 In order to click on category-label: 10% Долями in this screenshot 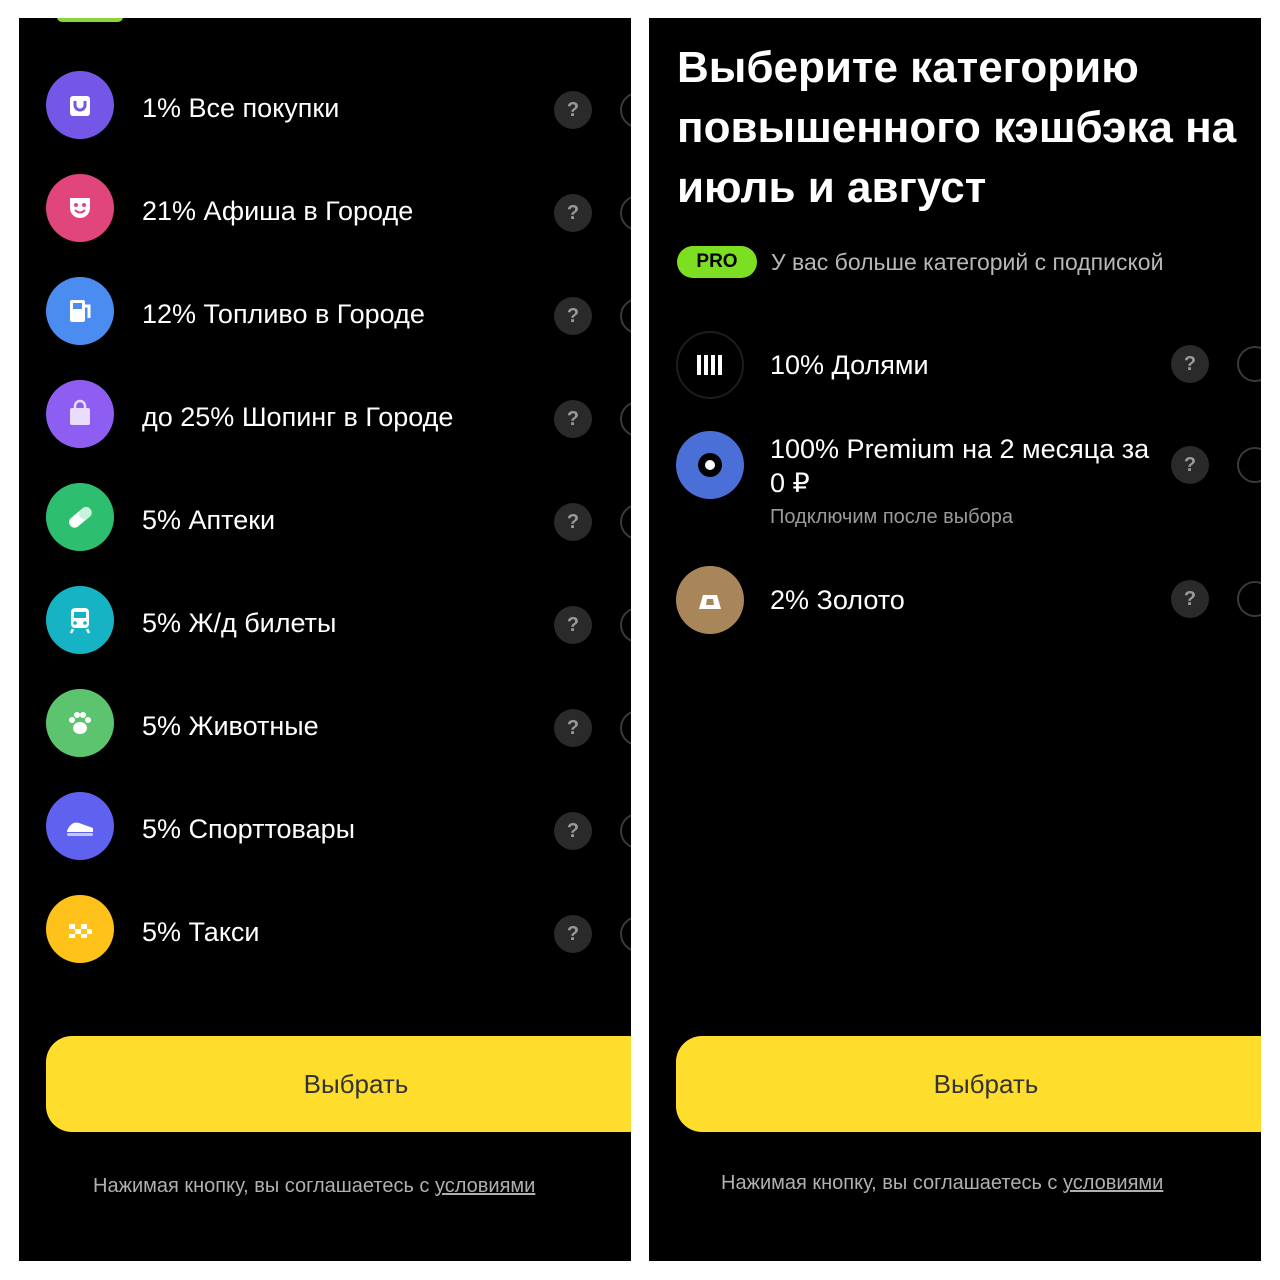, I will do `click(849, 365)`.